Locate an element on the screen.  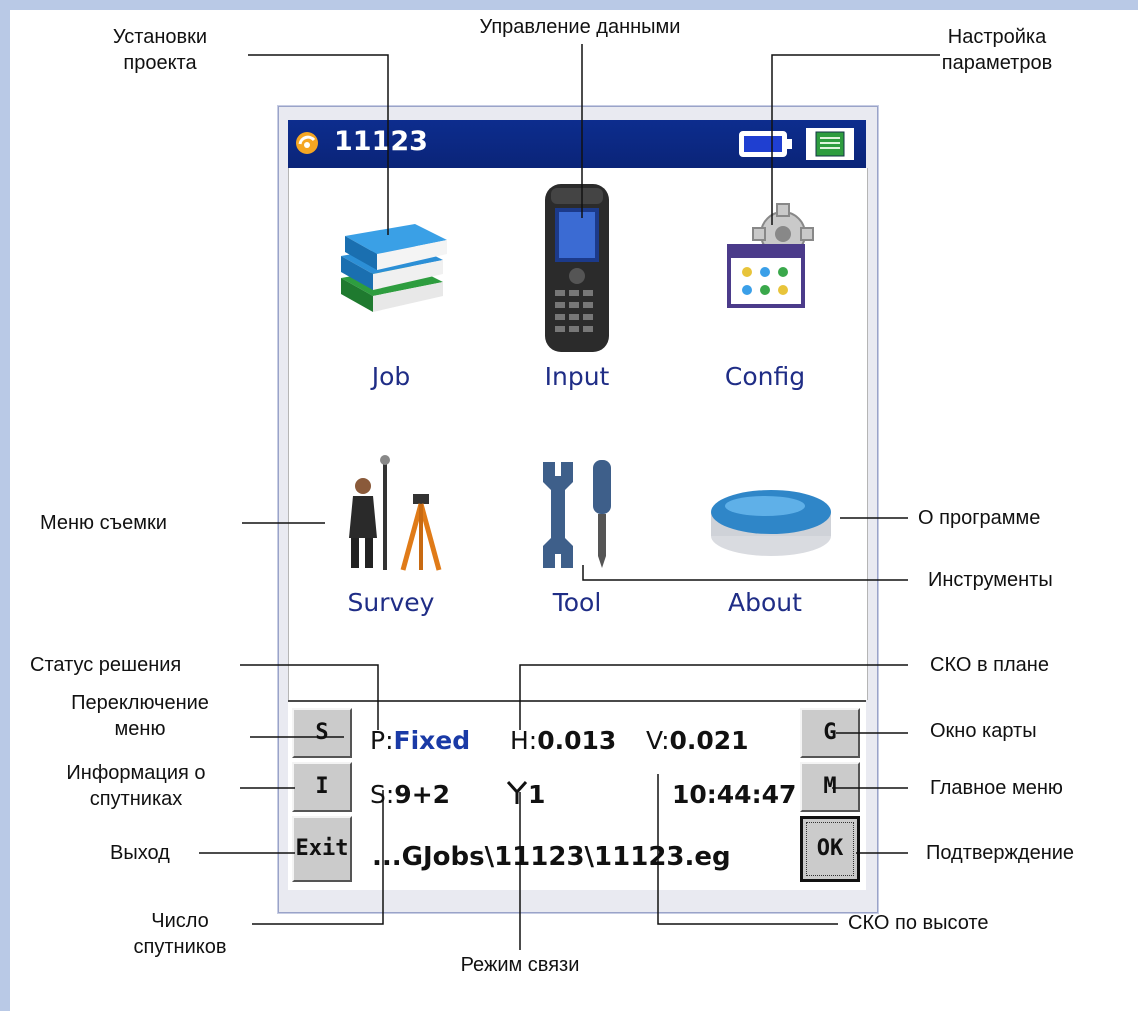
annot-parameter-settings: Настройка параметров is located at coordinates (997, 50).